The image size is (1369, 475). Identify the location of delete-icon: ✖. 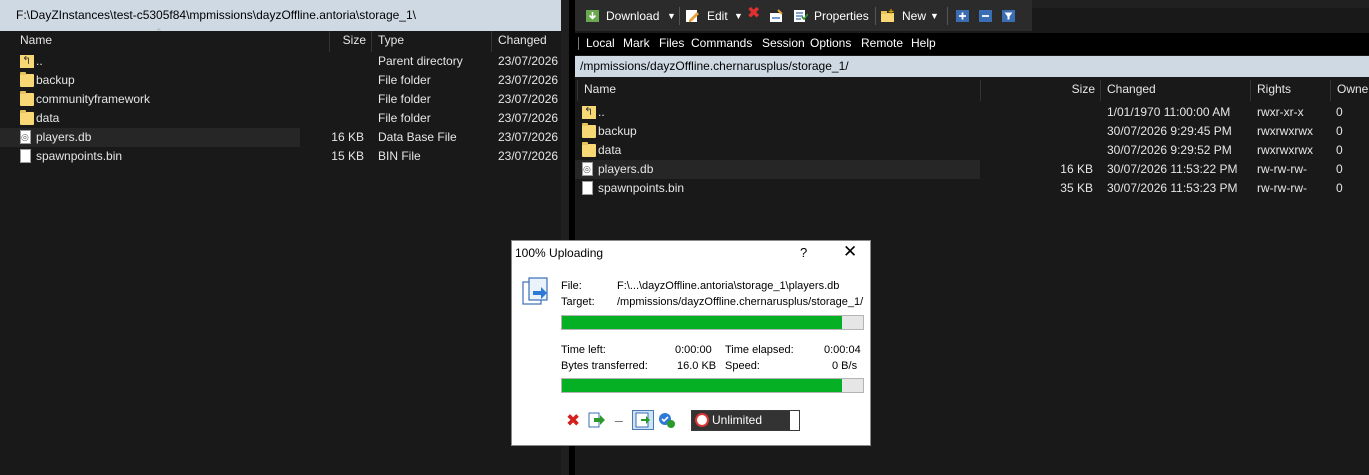
(753, 14).